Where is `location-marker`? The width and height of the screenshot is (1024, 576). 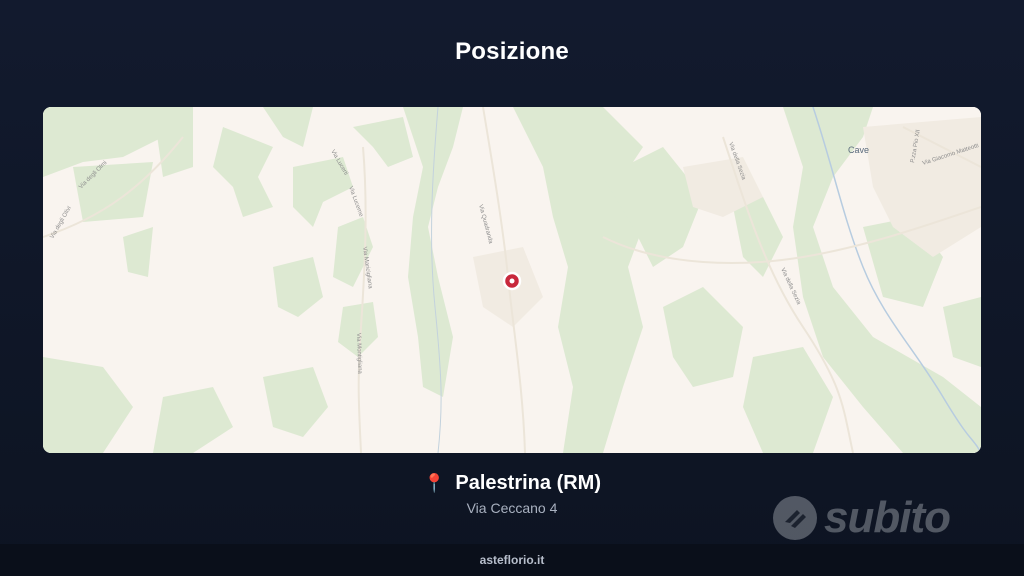
location-marker is located at coordinates (512, 281).